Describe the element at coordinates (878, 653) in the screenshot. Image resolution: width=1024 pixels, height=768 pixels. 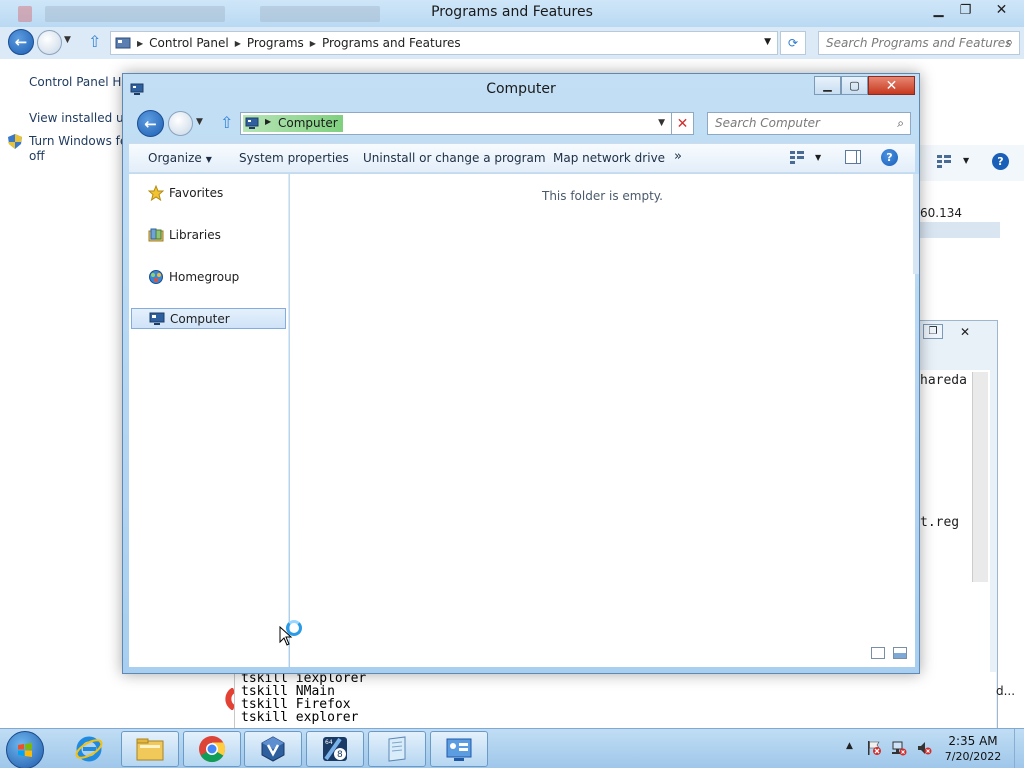
I see `details-view-icon` at that location.